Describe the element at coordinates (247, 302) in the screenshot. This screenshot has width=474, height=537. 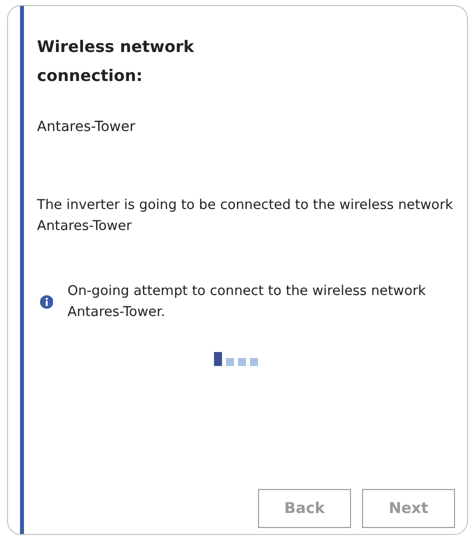
I see `info-message: On-going attempt to connect to the wireless network Antares-Tower.` at that location.